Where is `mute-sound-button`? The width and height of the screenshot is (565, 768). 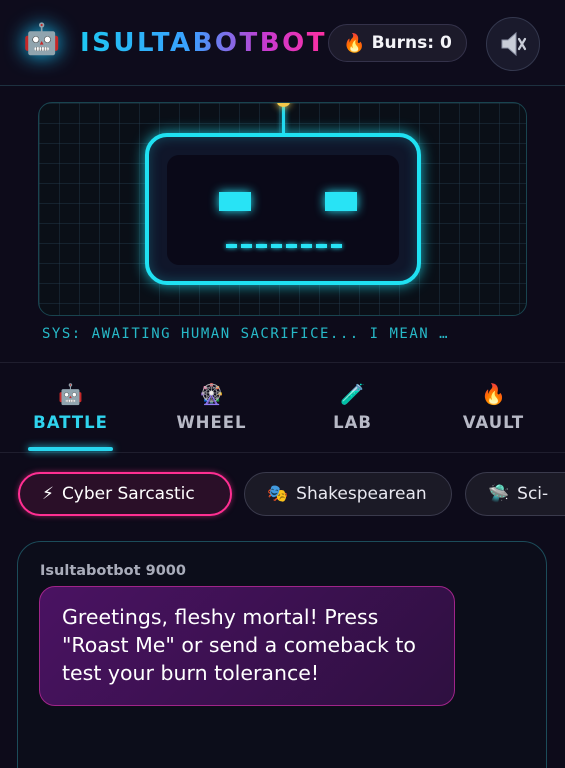 mute-sound-button is located at coordinates (513, 44).